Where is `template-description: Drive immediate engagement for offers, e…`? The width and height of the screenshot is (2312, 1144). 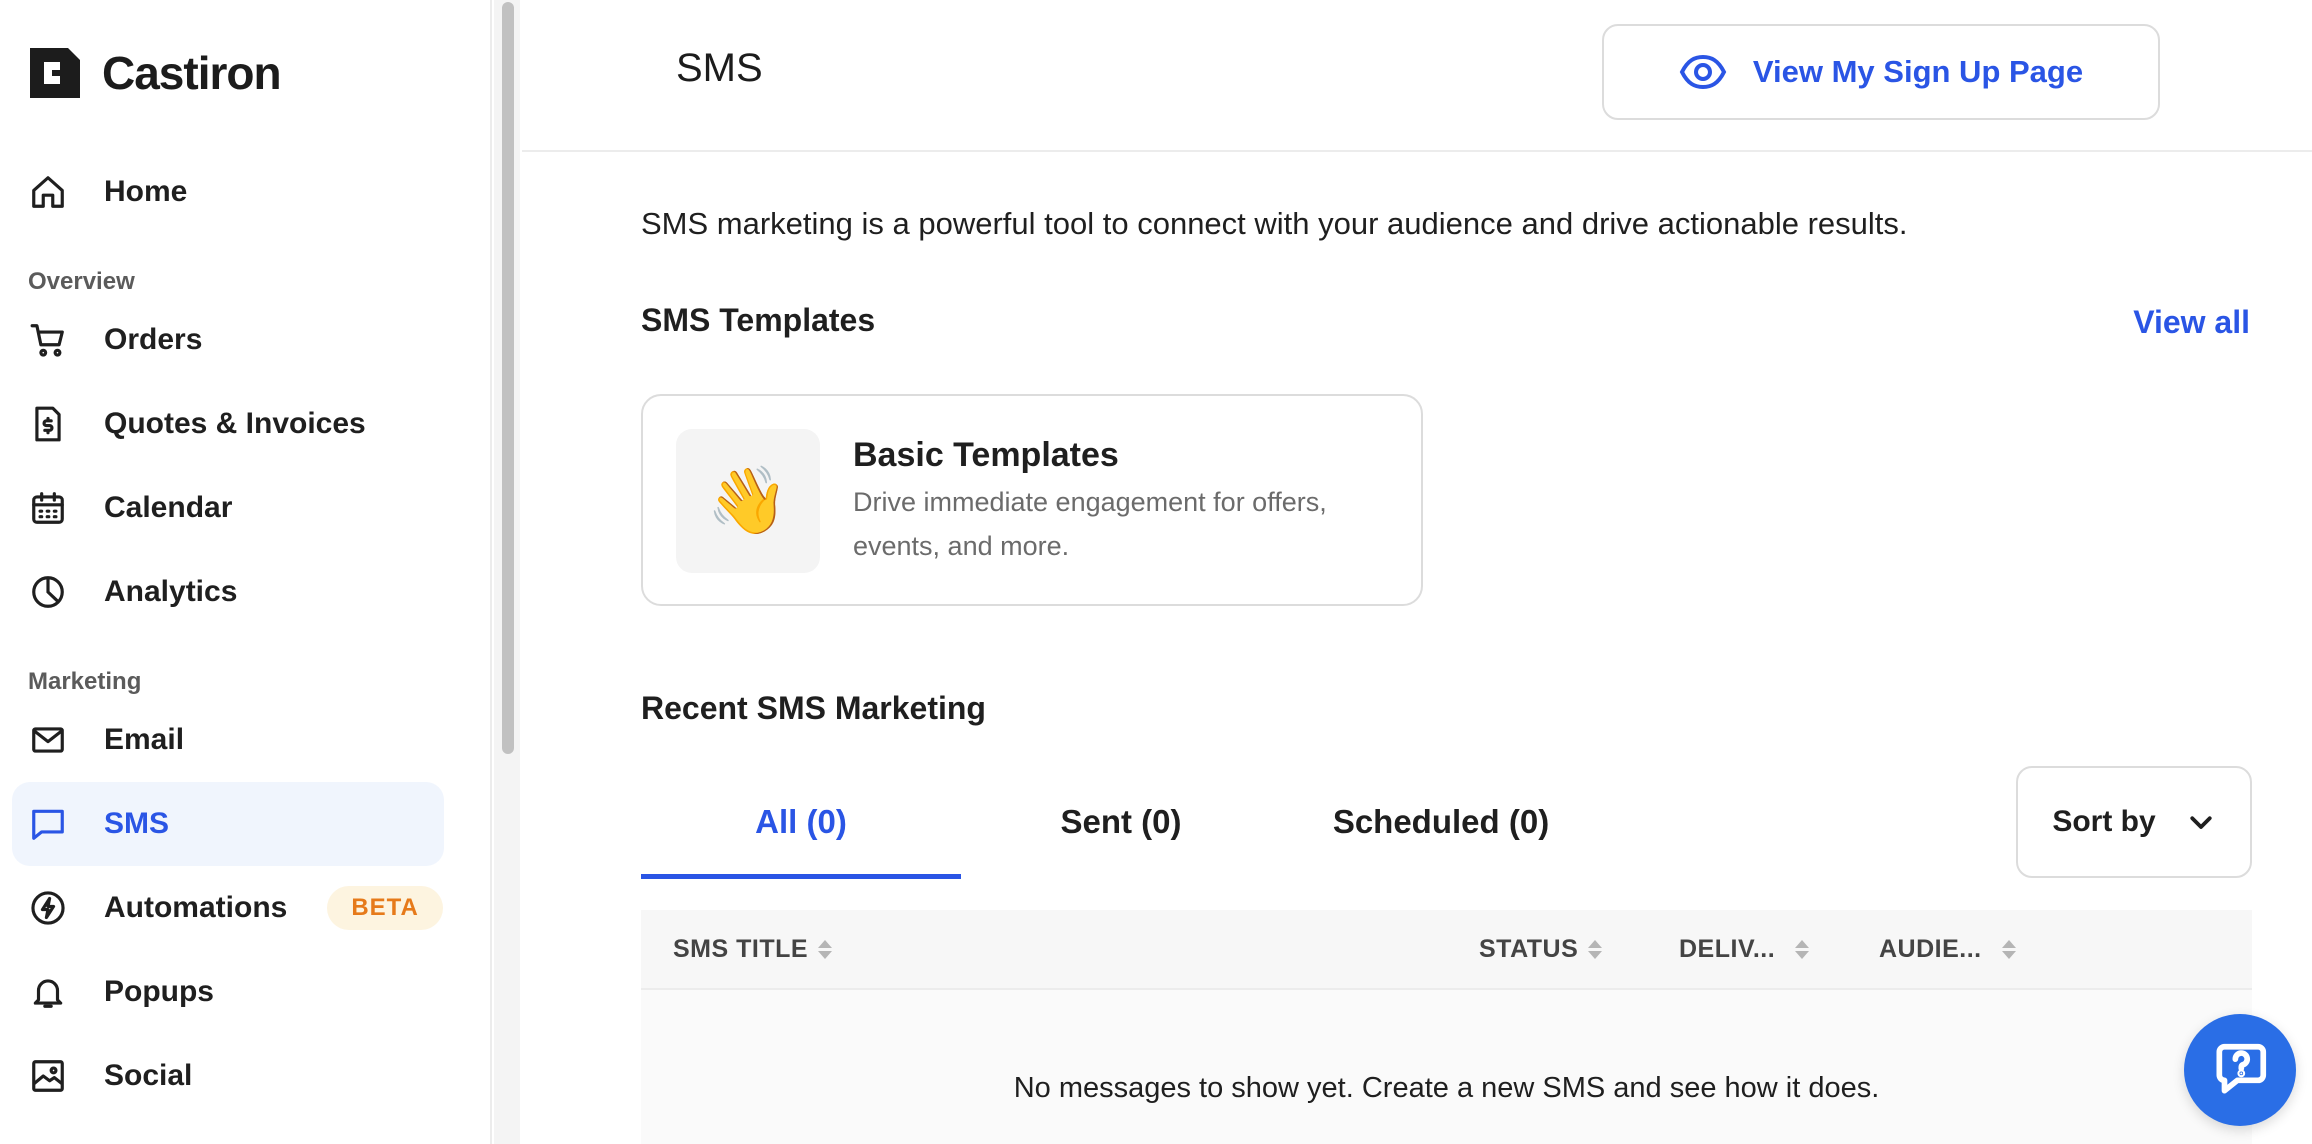
template-description: Drive immediate engagement for offers, e… is located at coordinates (1090, 524).